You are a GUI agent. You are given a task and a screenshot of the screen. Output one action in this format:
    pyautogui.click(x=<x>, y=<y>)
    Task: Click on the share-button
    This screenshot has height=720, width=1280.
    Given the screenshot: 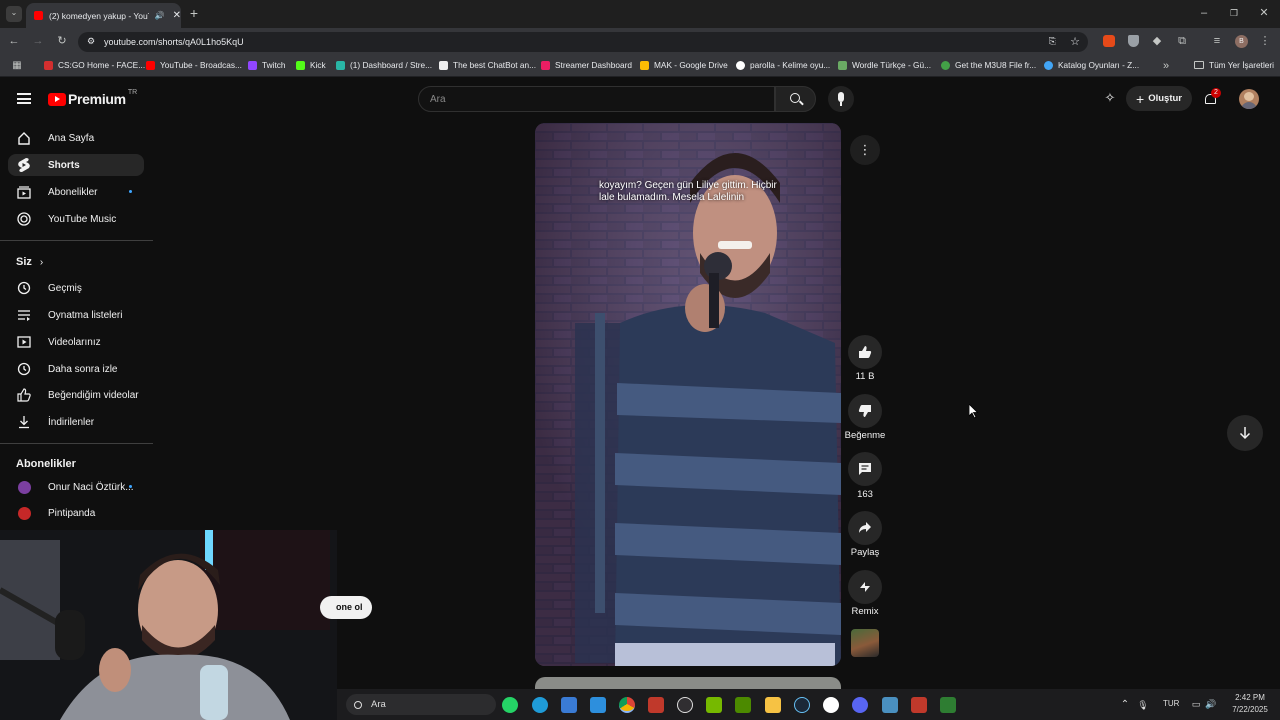 What is the action you would take?
    pyautogui.click(x=865, y=528)
    